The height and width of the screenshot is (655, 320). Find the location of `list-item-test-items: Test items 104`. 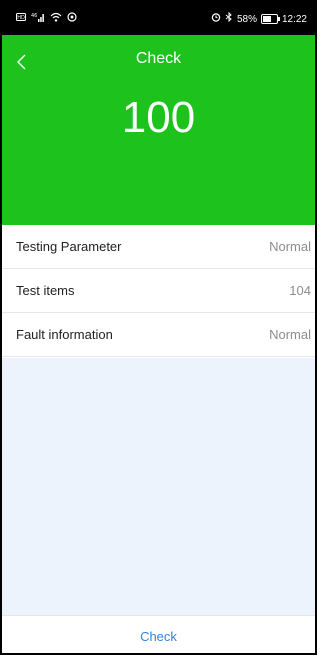

list-item-test-items: Test items 104 is located at coordinates (158, 291).